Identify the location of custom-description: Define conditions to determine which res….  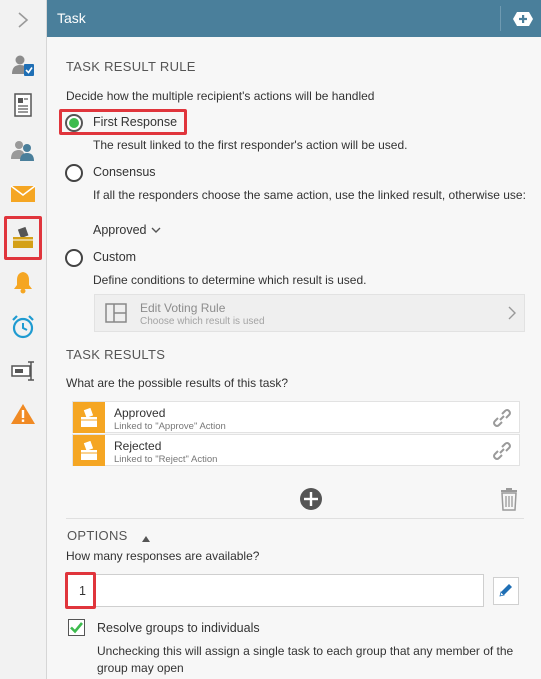
(230, 280).